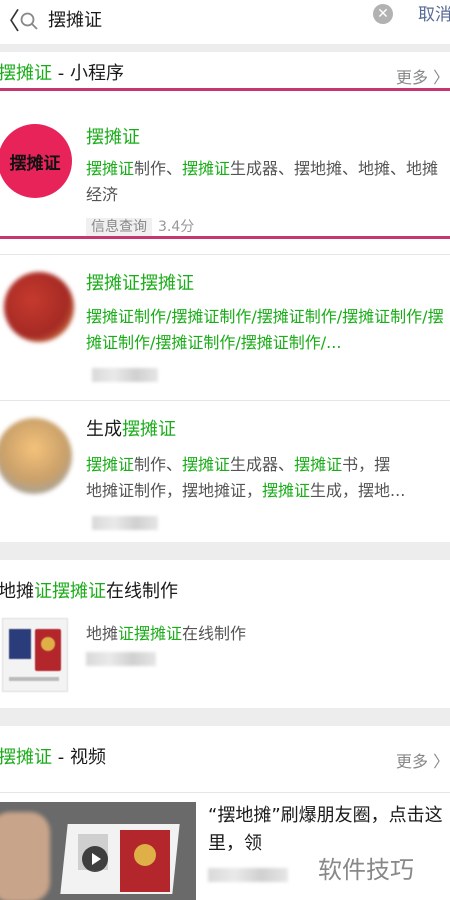 The image size is (450, 900). Describe the element at coordinates (35, 163) in the screenshot. I see `avatar-label: 摆摊证` at that location.